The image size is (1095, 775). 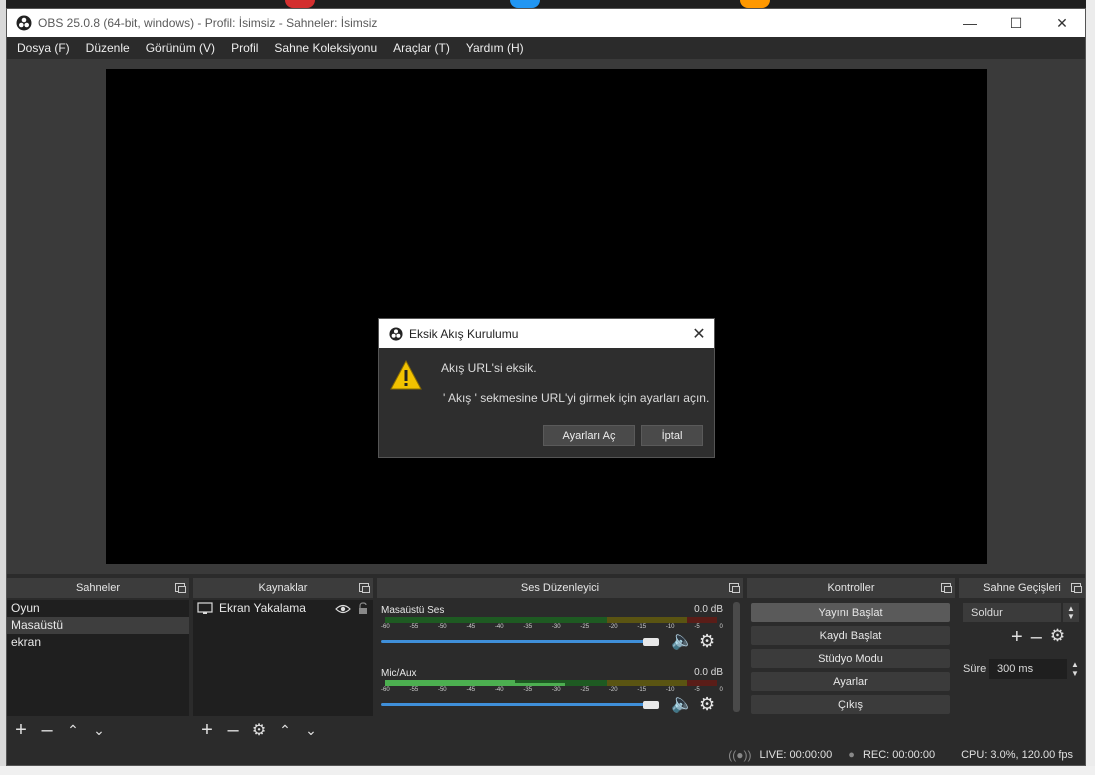 I want to click on menu-file: Dosya (F), so click(x=43, y=48).